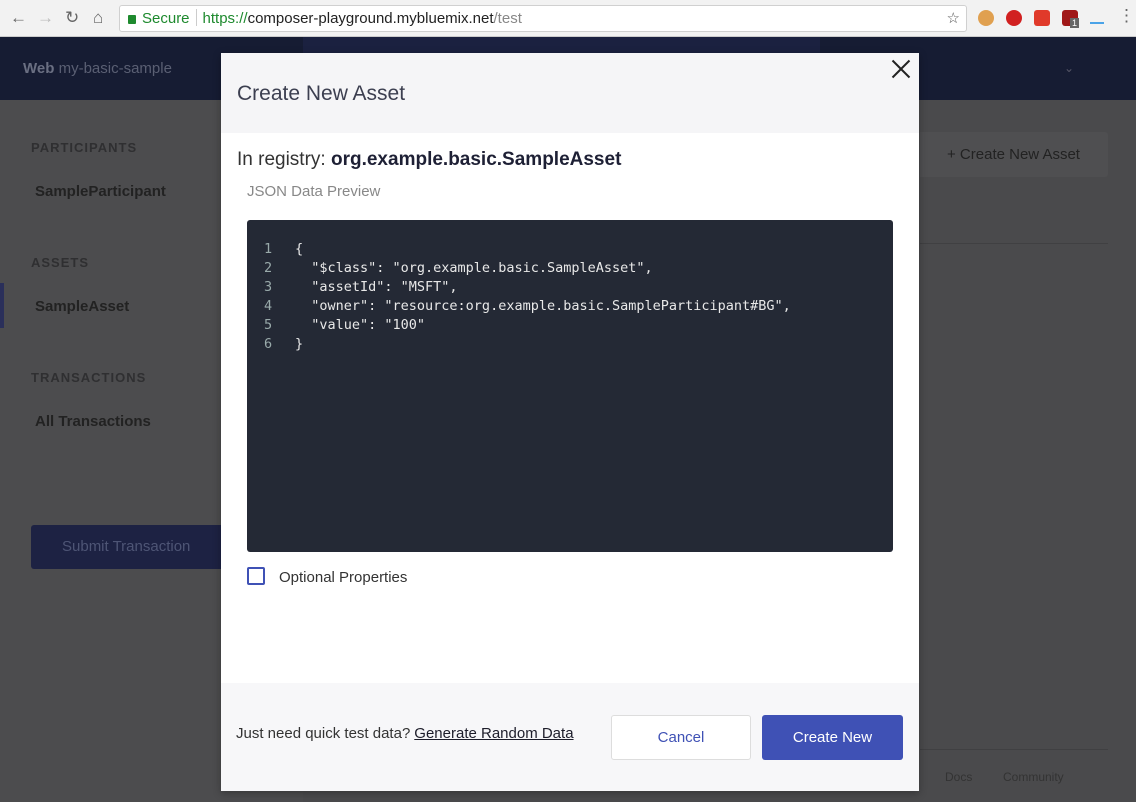  Describe the element at coordinates (299, 344) in the screenshot. I see `code-text: }` at that location.